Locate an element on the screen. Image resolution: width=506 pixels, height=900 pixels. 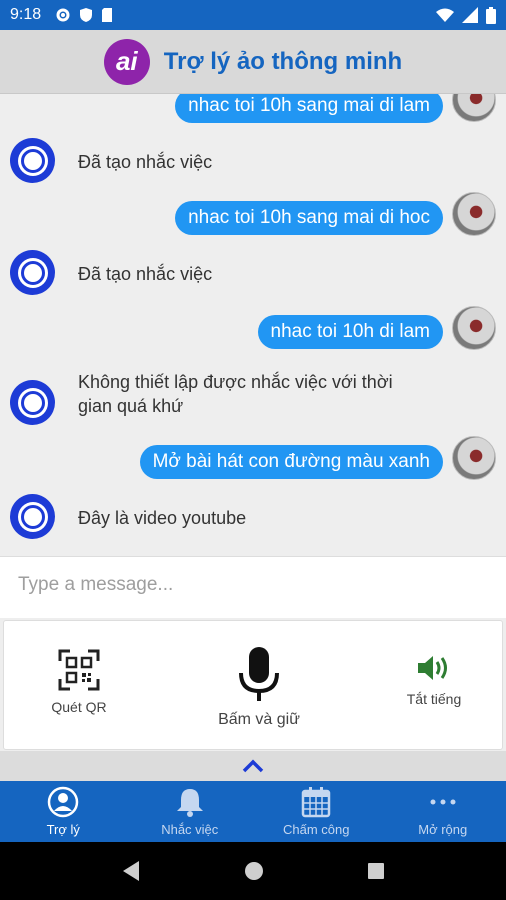
home-icon is located at coordinates (254, 871).